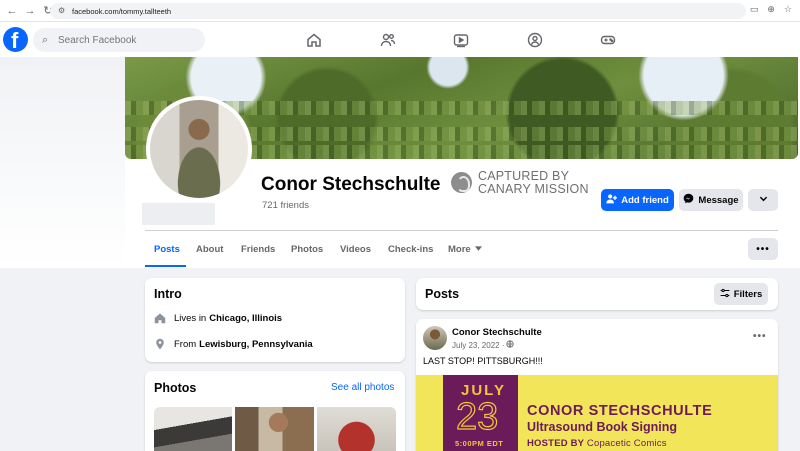 The width and height of the screenshot is (800, 451). I want to click on add-friend-label: Add friend, so click(645, 200).